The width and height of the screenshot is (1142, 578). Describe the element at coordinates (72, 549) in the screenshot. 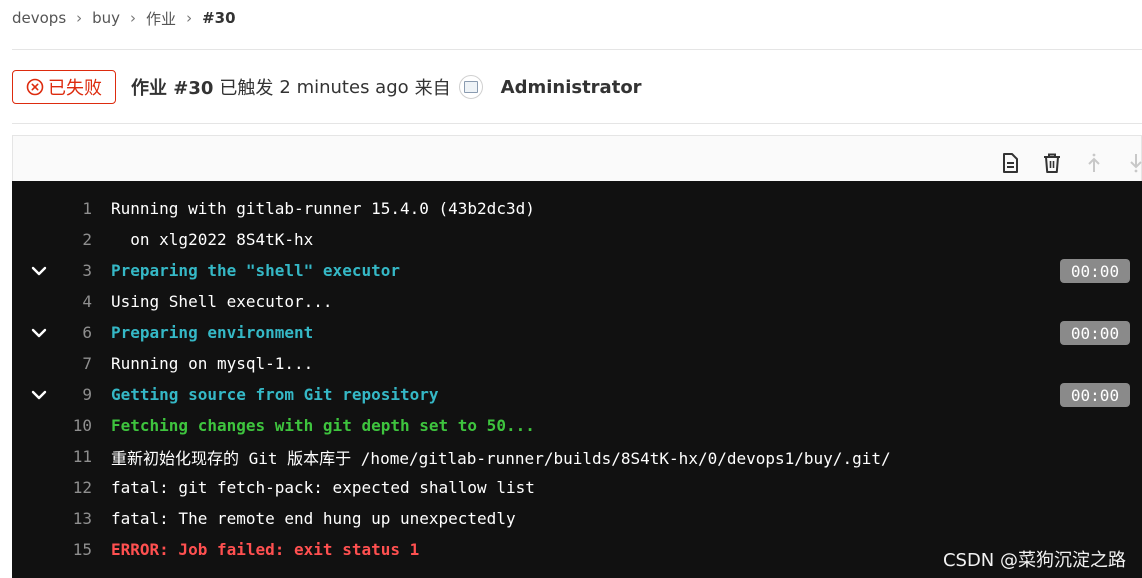

I see `line-number: 15` at that location.